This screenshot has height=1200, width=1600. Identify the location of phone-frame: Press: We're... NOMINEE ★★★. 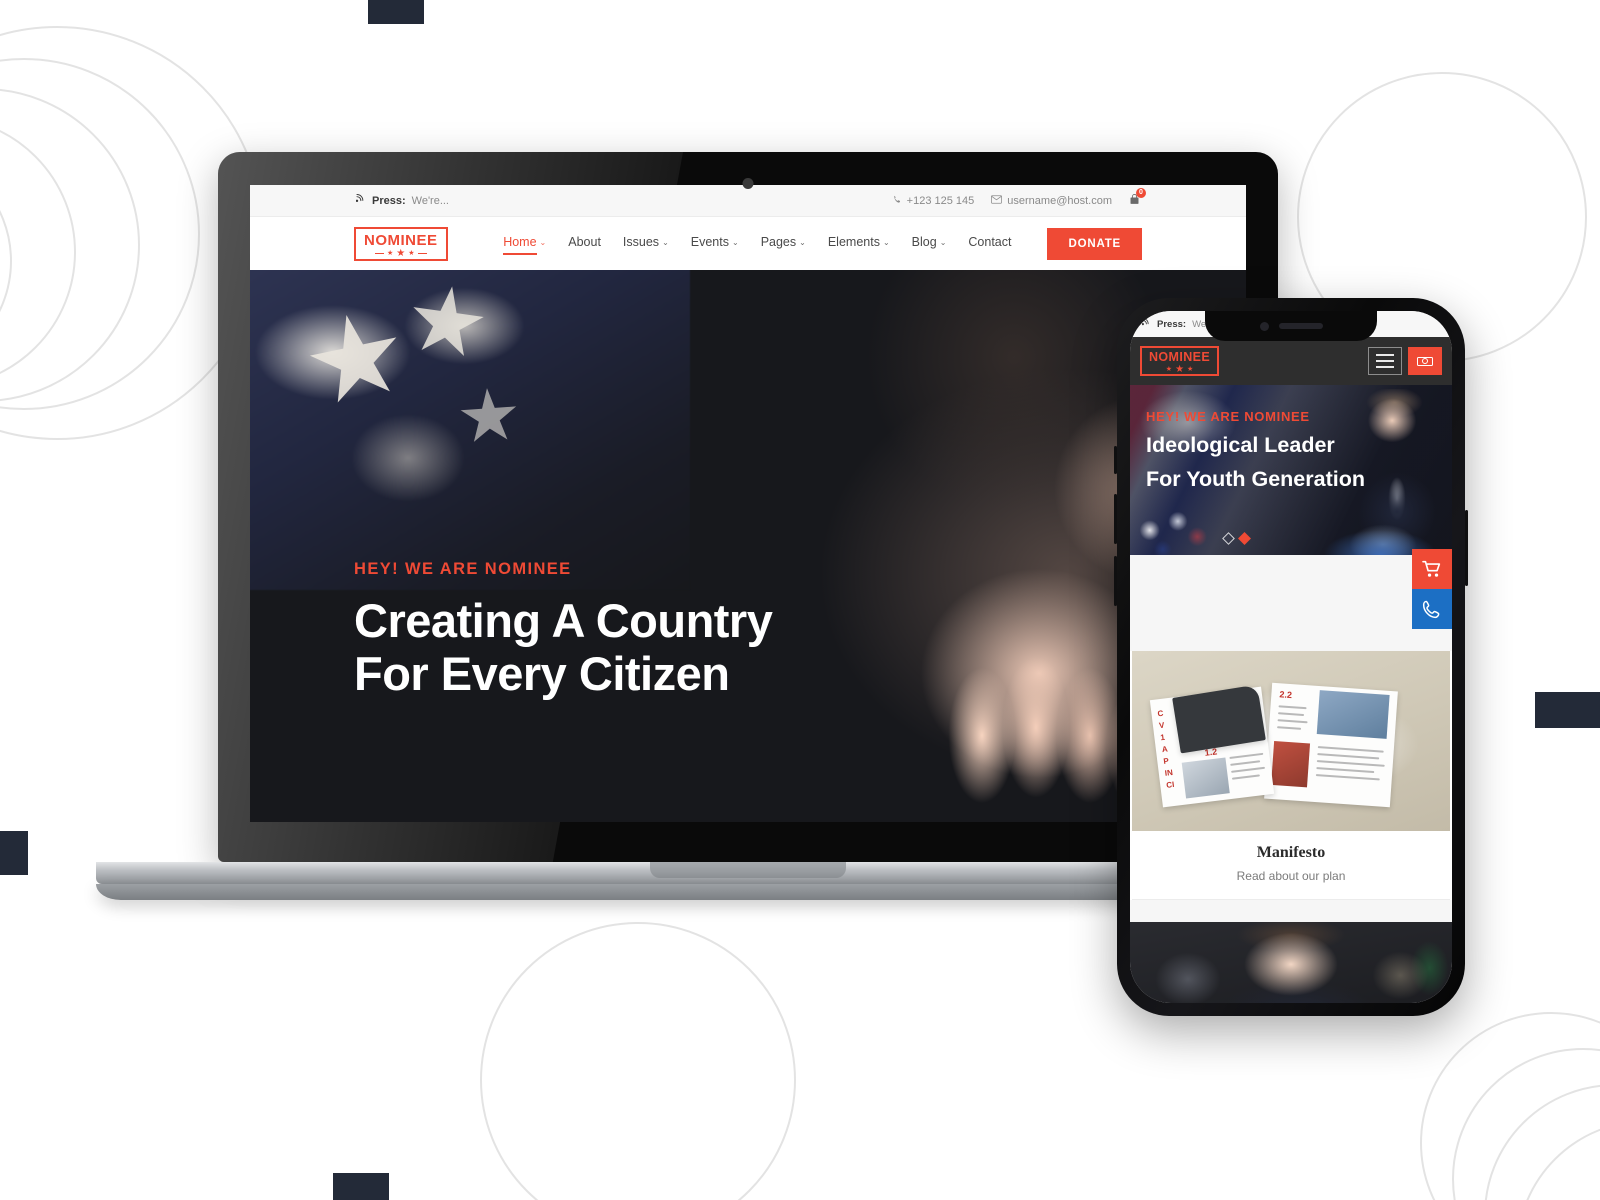
(1291, 657).